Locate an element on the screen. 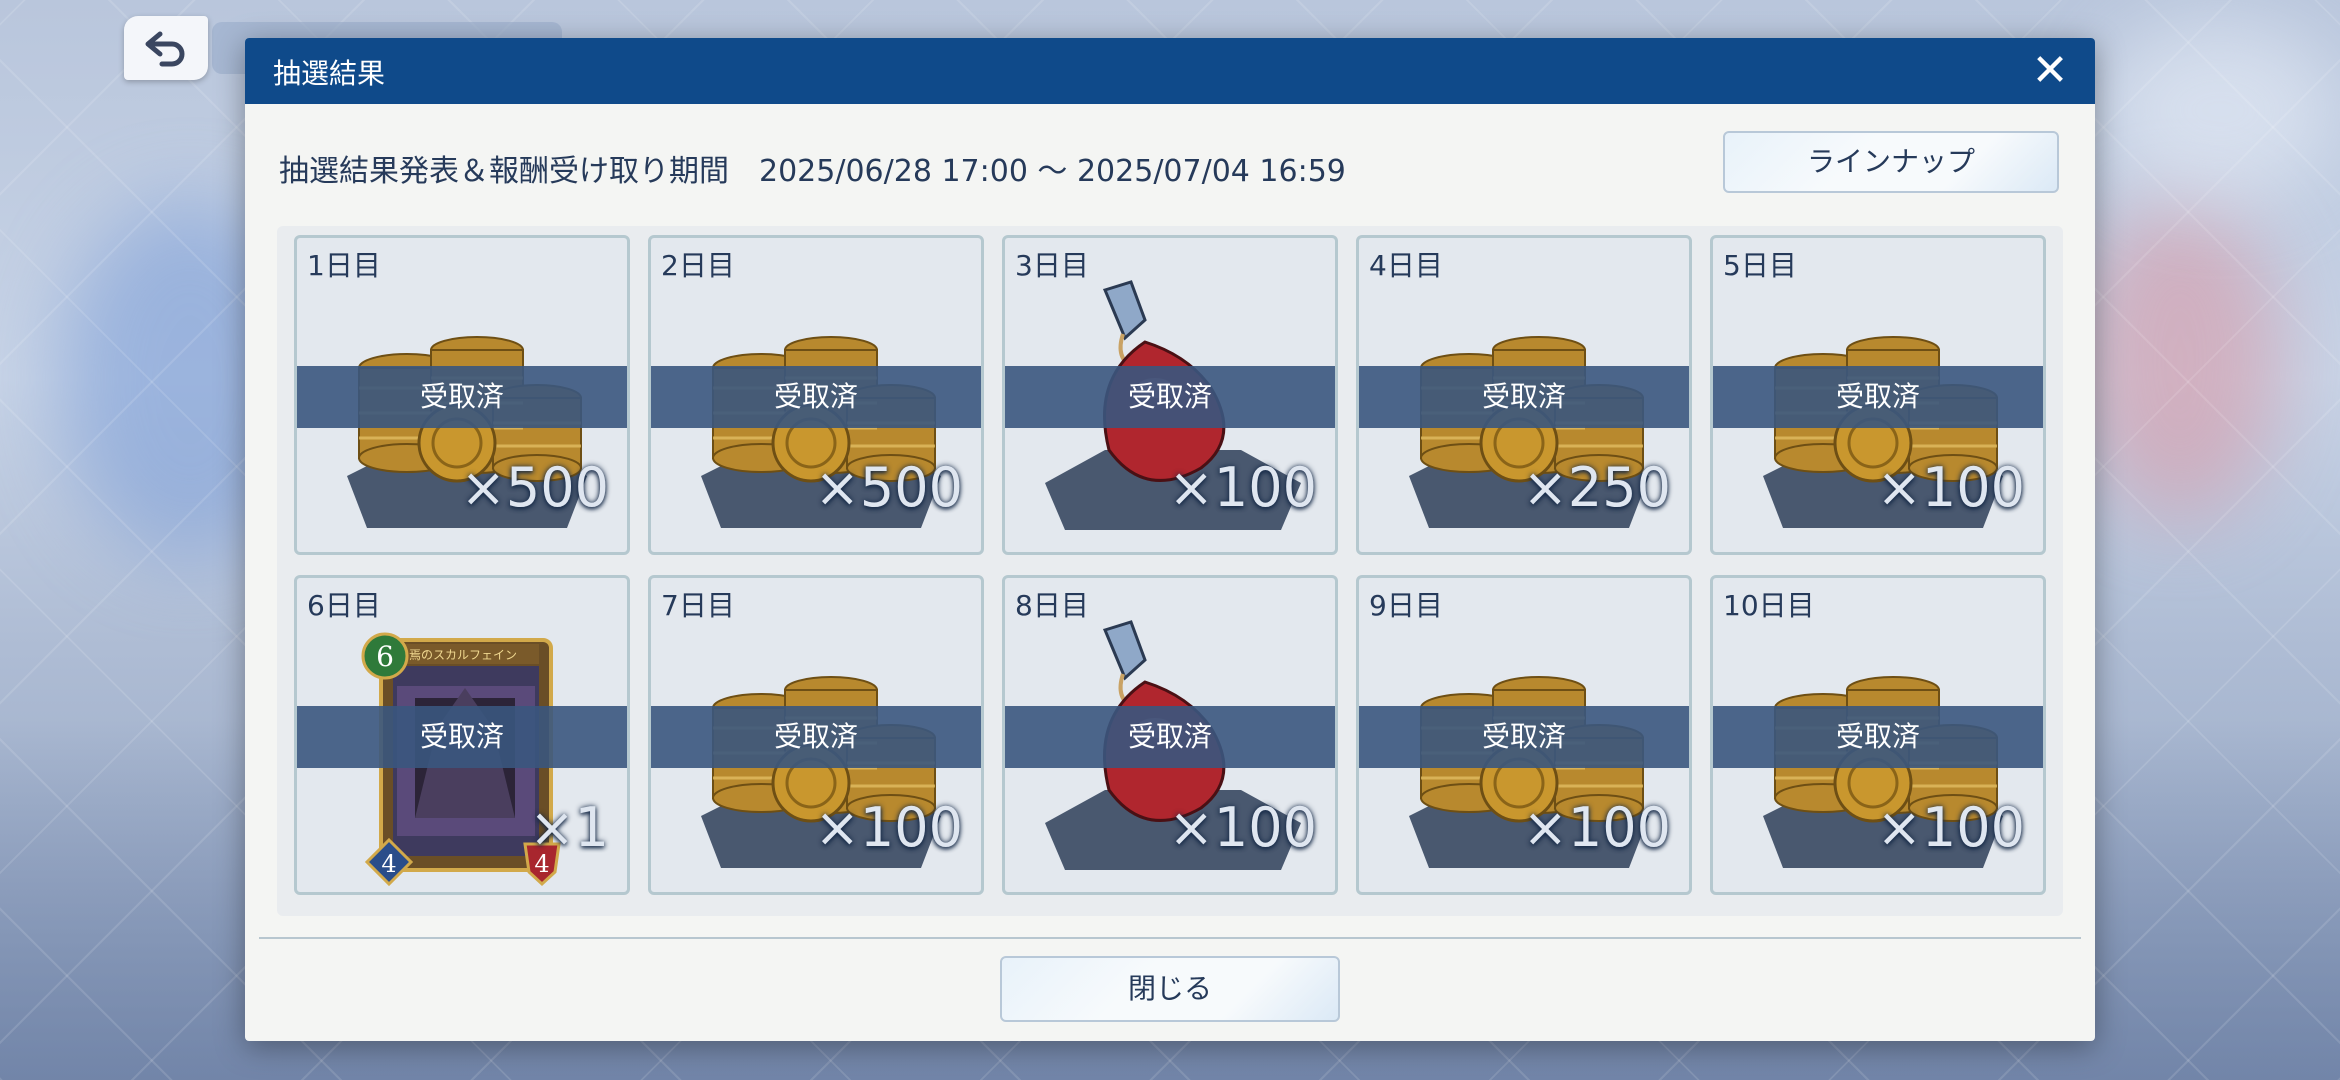 The height and width of the screenshot is (1080, 2340). dialog-title: 抽選結果 is located at coordinates (329, 73).